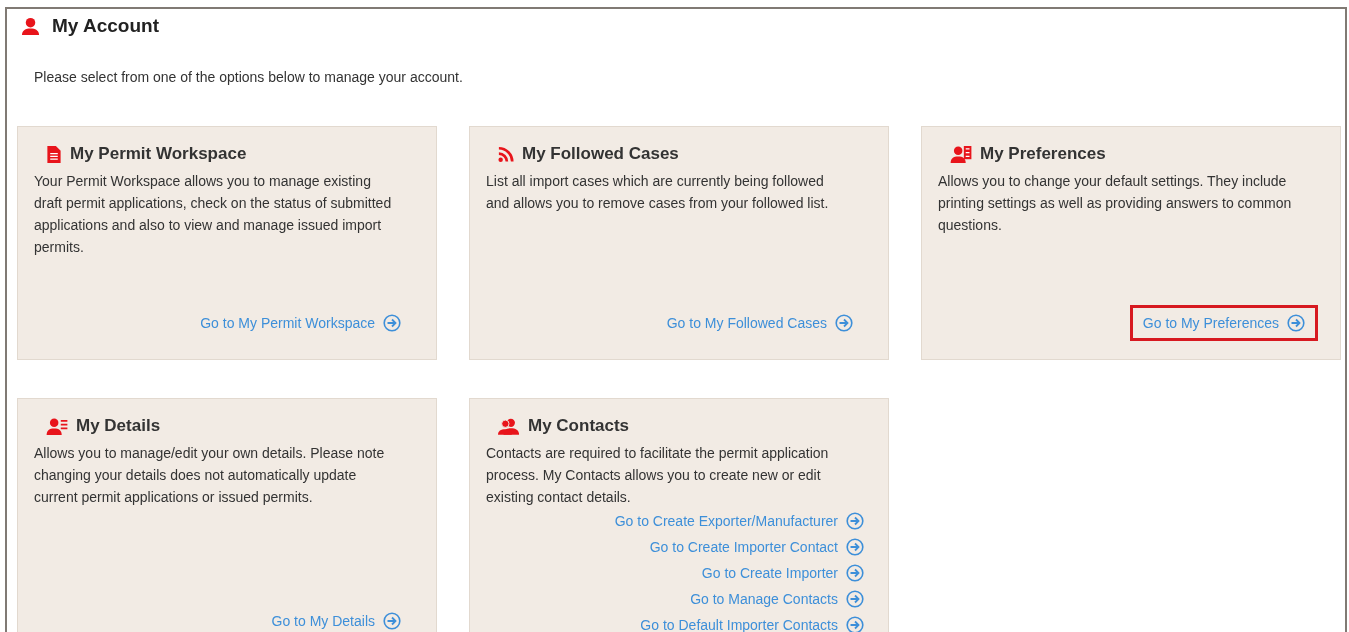 This screenshot has height=632, width=1349. What do you see at coordinates (105, 26) in the screenshot?
I see `page-title: My Account` at bounding box center [105, 26].